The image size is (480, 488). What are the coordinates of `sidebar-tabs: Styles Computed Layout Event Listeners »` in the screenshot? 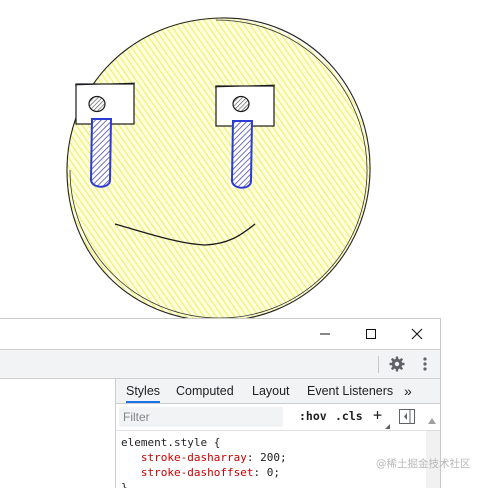 It's located at (278, 391).